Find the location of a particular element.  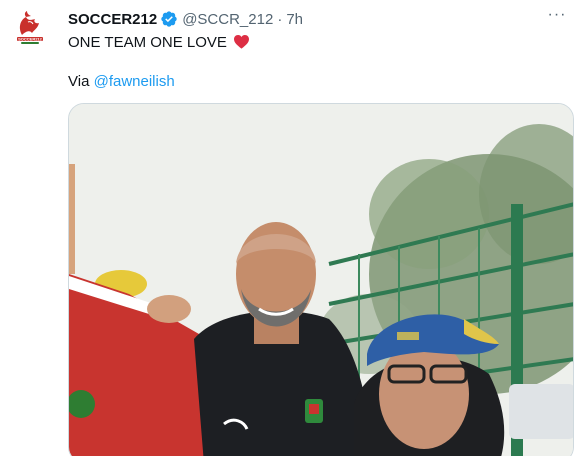

tweet-text-content: ONE TEAM ONE LOVE is located at coordinates (147, 42).